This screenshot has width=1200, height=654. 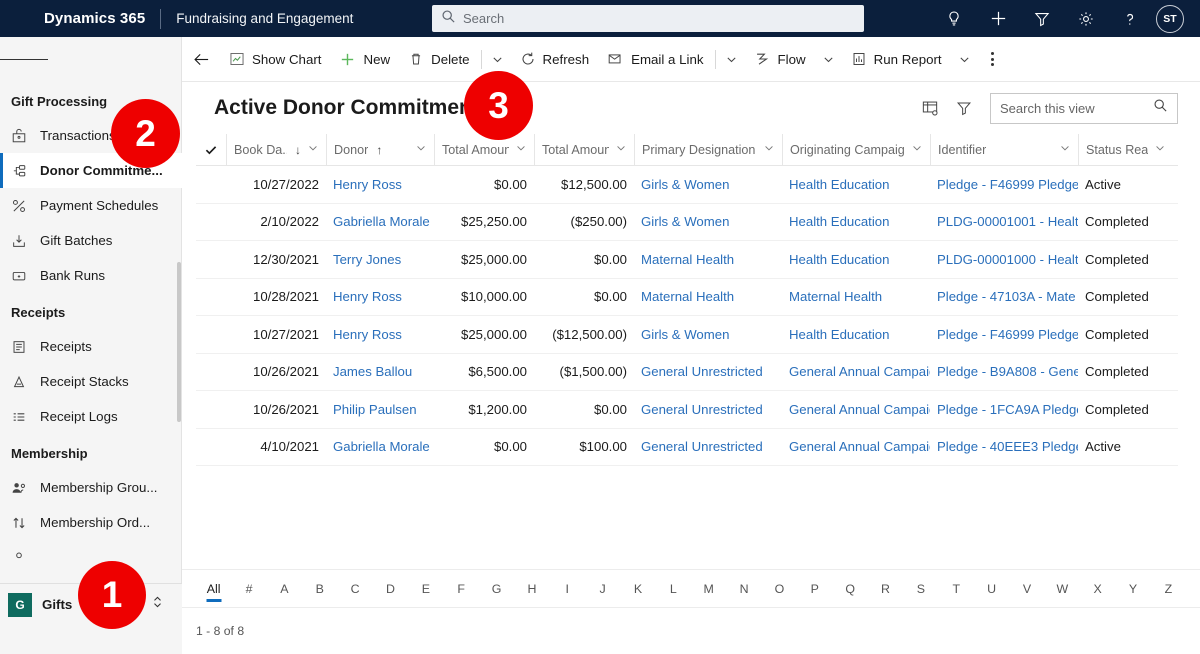 What do you see at coordinates (275, 59) in the screenshot?
I see `show-chart-button: Show Chart` at bounding box center [275, 59].